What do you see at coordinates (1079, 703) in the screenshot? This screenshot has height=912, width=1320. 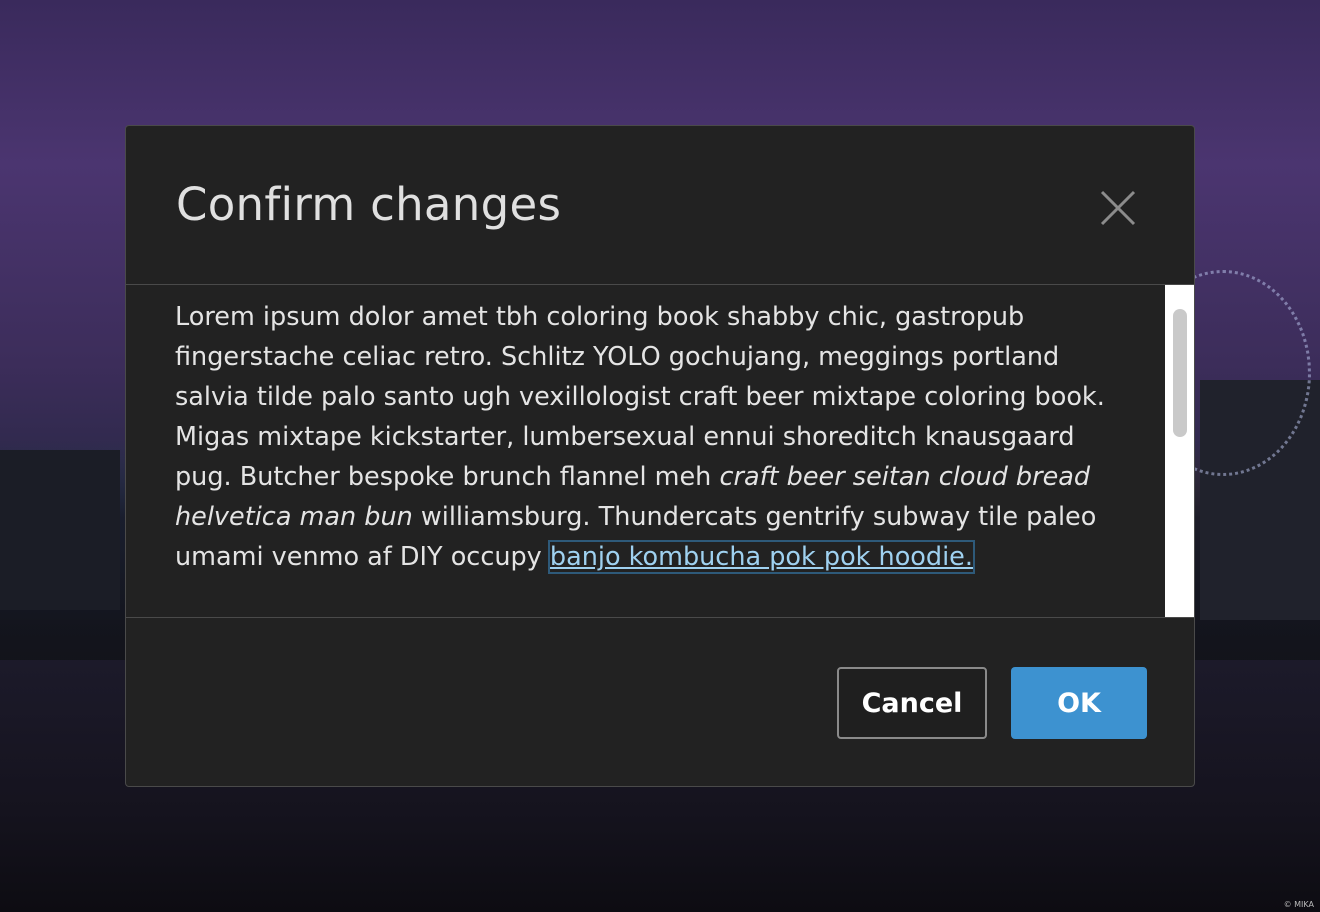 I see `ok-button: OK` at bounding box center [1079, 703].